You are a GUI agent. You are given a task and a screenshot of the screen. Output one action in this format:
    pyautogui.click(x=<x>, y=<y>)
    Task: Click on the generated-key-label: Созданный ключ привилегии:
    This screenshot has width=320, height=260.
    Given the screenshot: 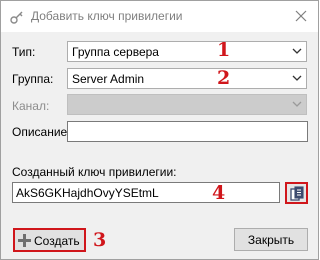 What is the action you would take?
    pyautogui.click(x=94, y=172)
    